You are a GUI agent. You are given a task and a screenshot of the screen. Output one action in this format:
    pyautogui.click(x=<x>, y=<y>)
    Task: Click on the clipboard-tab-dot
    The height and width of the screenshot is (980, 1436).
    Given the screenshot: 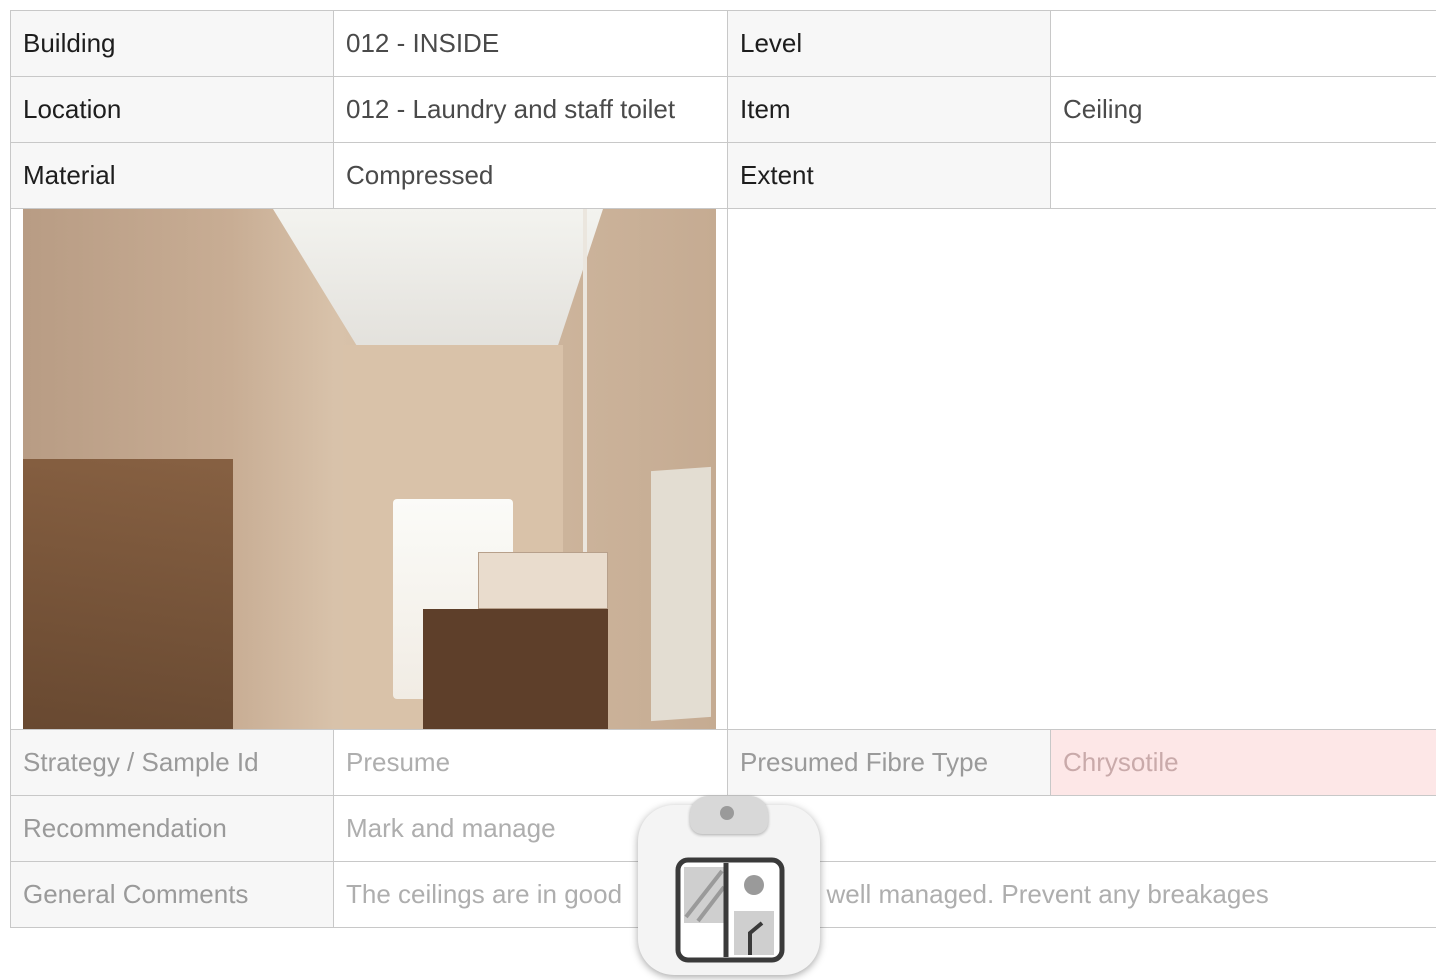 What is the action you would take?
    pyautogui.click(x=727, y=813)
    